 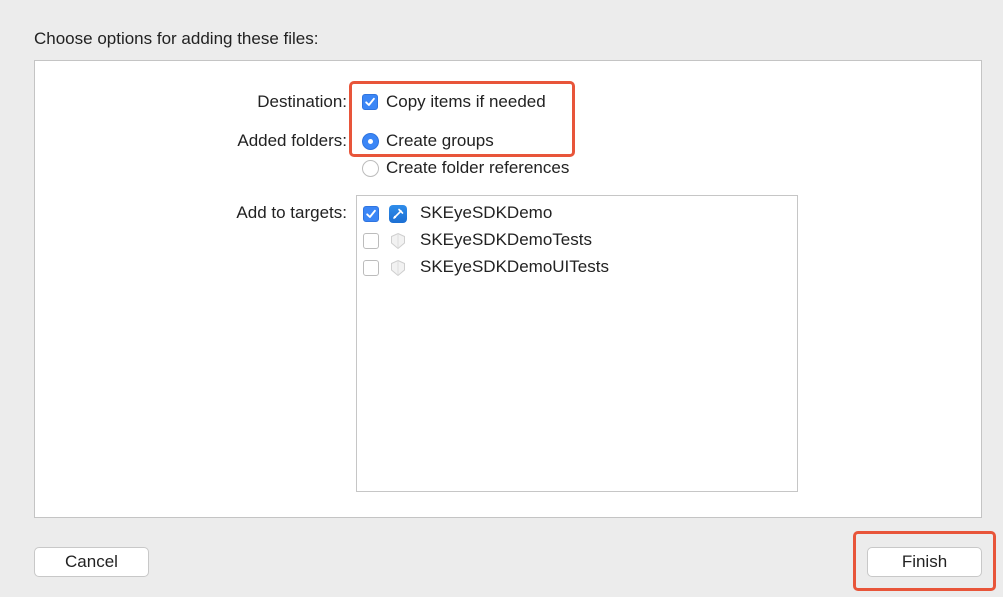 What do you see at coordinates (506, 239) in the screenshot?
I see `target-name: SKEyeSDKDemoTests` at bounding box center [506, 239].